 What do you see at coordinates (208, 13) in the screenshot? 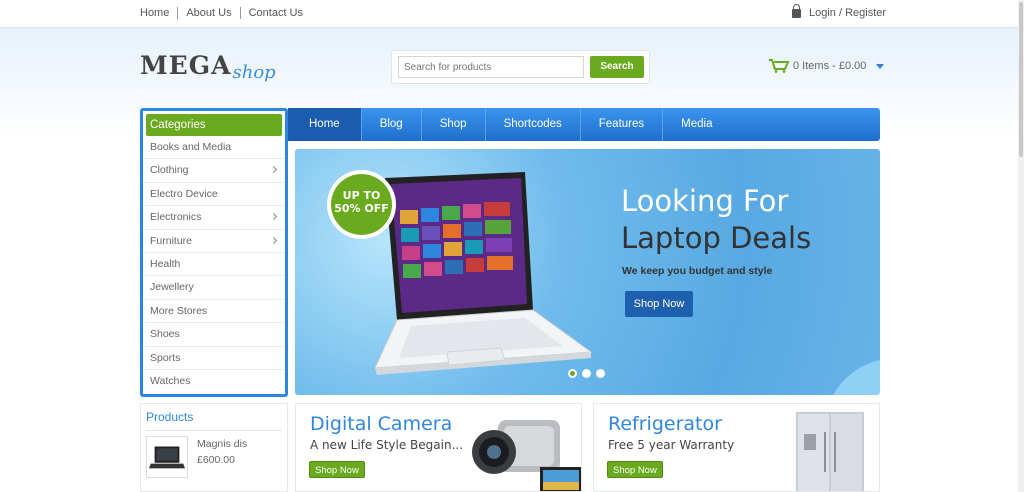
I see `top-link-about: About Us` at bounding box center [208, 13].